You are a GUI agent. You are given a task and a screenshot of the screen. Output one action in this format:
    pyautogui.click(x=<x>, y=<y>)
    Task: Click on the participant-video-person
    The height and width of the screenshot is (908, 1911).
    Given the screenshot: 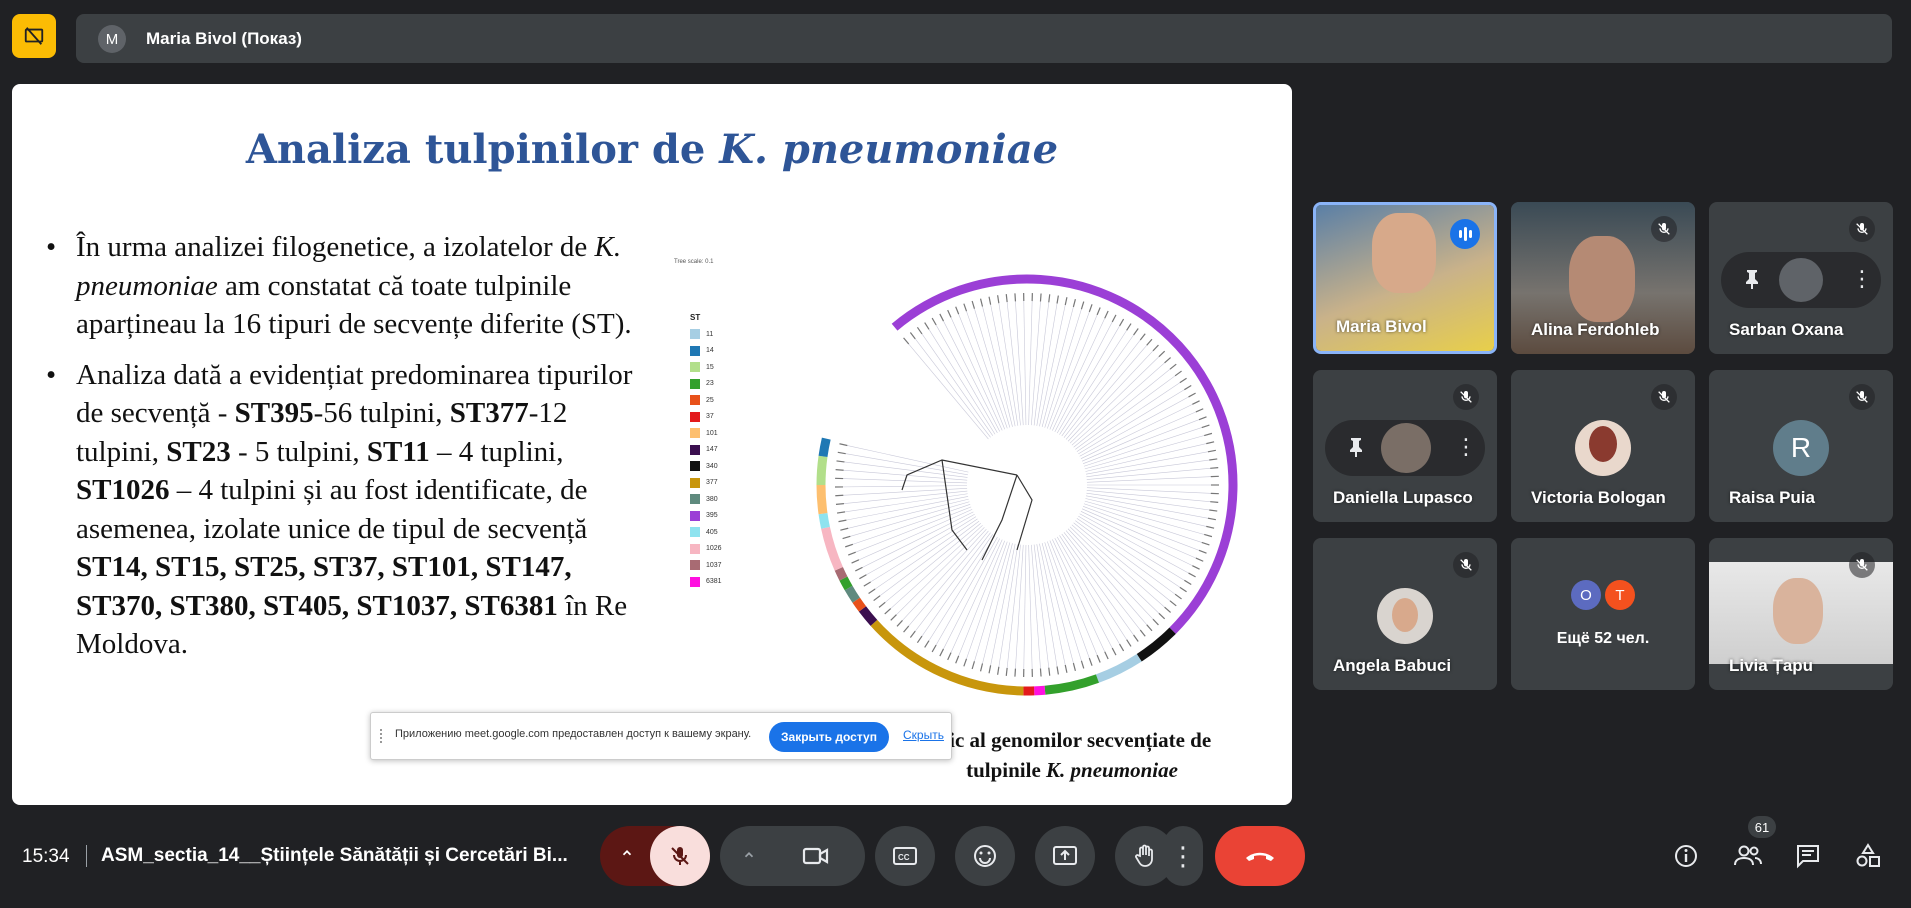 What is the action you would take?
    pyautogui.click(x=1798, y=611)
    